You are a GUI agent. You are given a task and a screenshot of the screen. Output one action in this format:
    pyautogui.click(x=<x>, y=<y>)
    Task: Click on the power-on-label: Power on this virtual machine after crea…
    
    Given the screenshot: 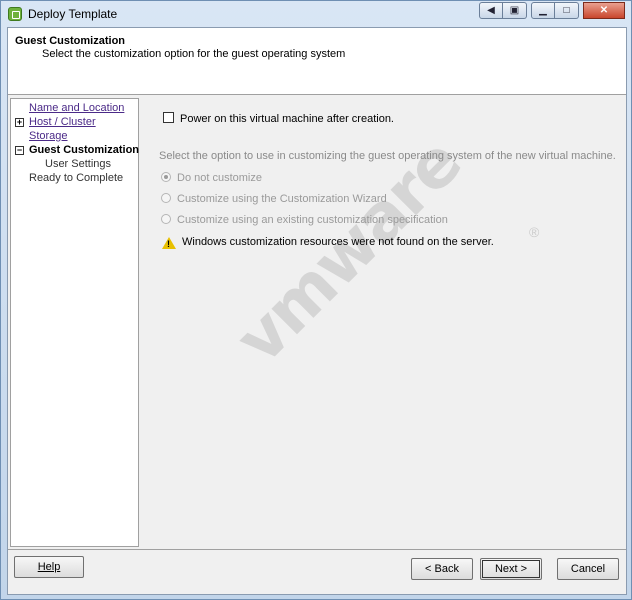 What is the action you would take?
    pyautogui.click(x=287, y=119)
    